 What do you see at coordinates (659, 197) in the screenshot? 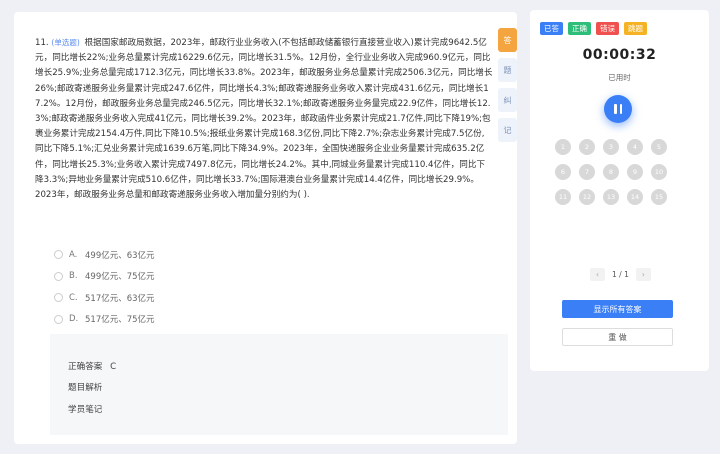
I see `question-number-button: 15` at bounding box center [659, 197].